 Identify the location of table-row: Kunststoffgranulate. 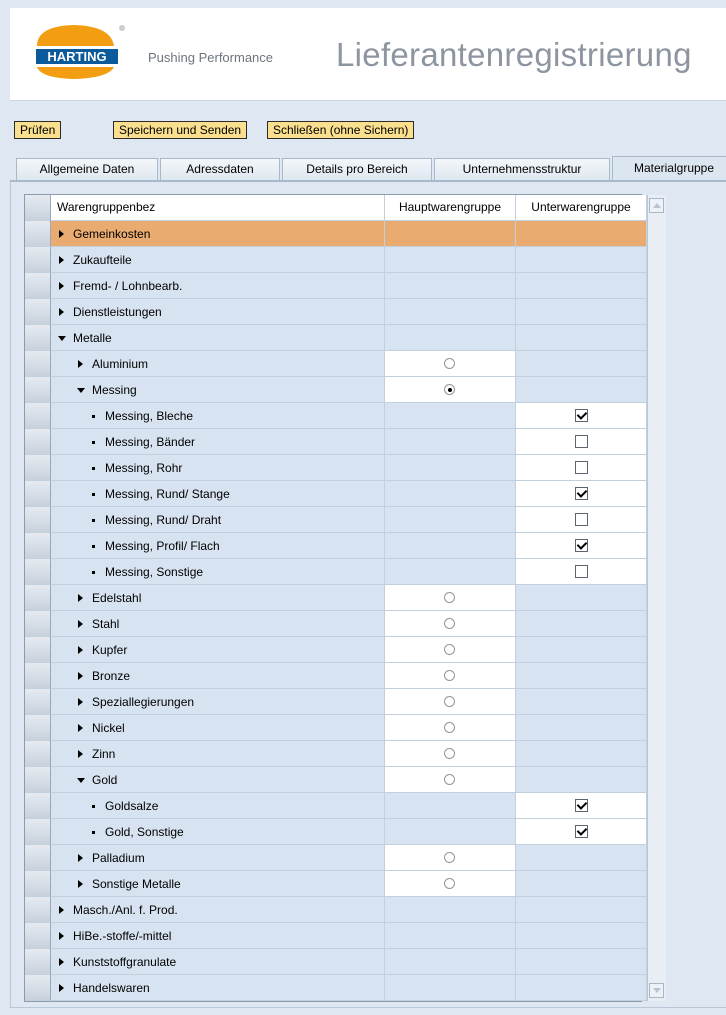
(336, 962).